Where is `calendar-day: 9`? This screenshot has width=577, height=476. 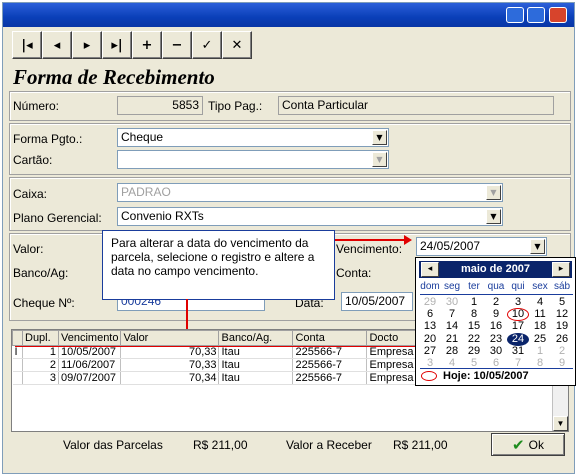
calendar-day: 9 is located at coordinates (496, 314).